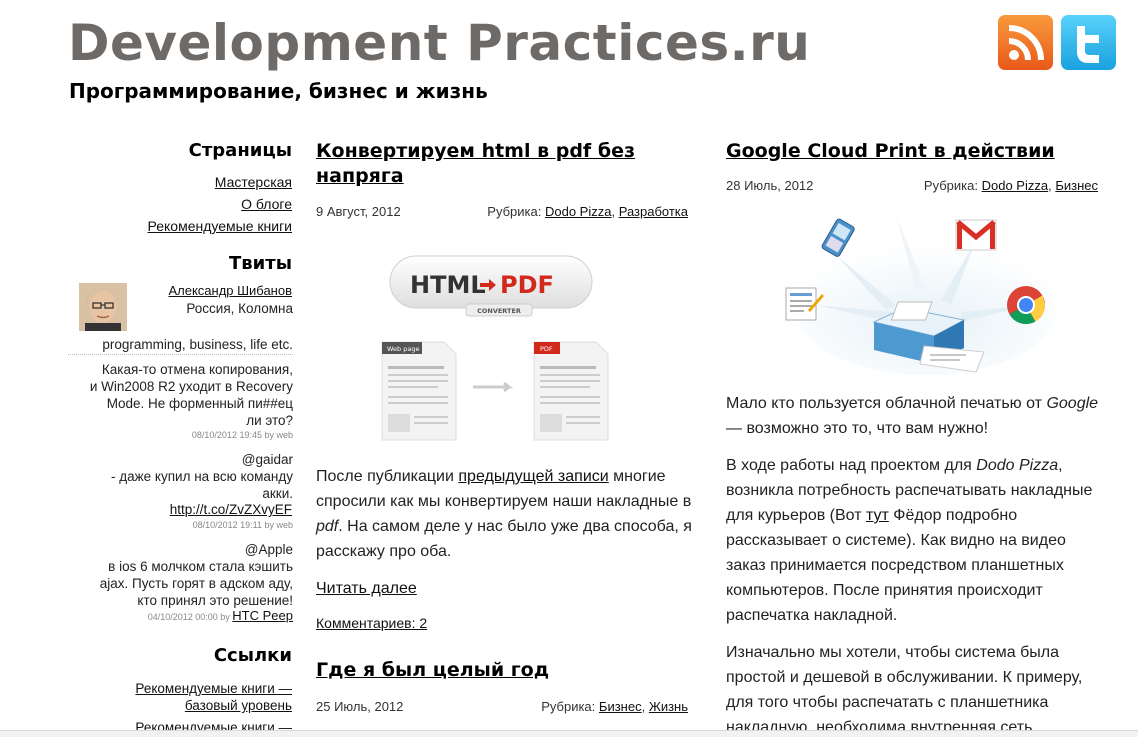  What do you see at coordinates (838, 237) in the screenshot?
I see `phone-icon` at bounding box center [838, 237].